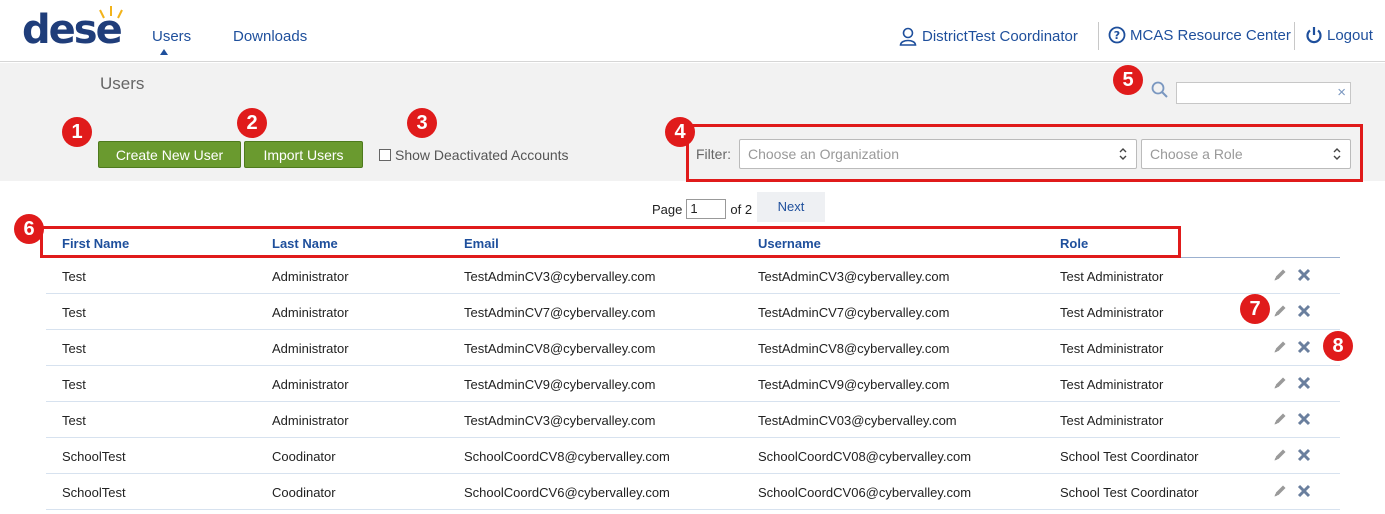 The height and width of the screenshot is (514, 1385). What do you see at coordinates (1210, 35) in the screenshot?
I see `resource-center-label: MCAS Resource Center` at bounding box center [1210, 35].